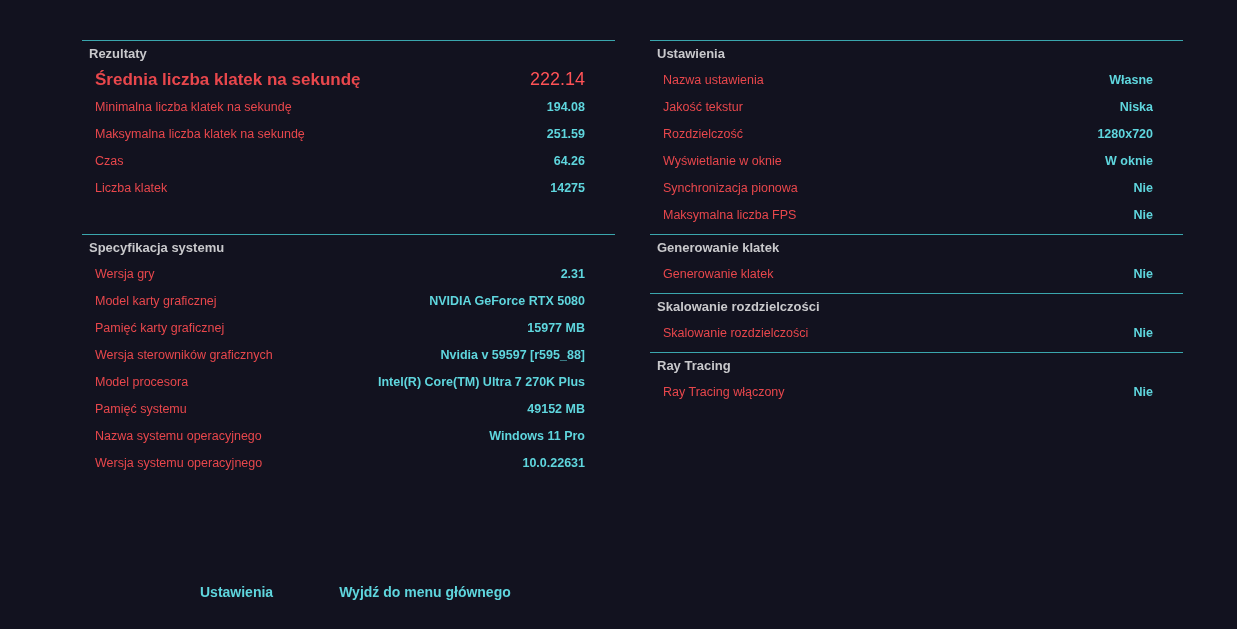 This screenshot has width=1237, height=629. What do you see at coordinates (730, 214) in the screenshot?
I see `stat-label: Maksymalna liczba FPS` at bounding box center [730, 214].